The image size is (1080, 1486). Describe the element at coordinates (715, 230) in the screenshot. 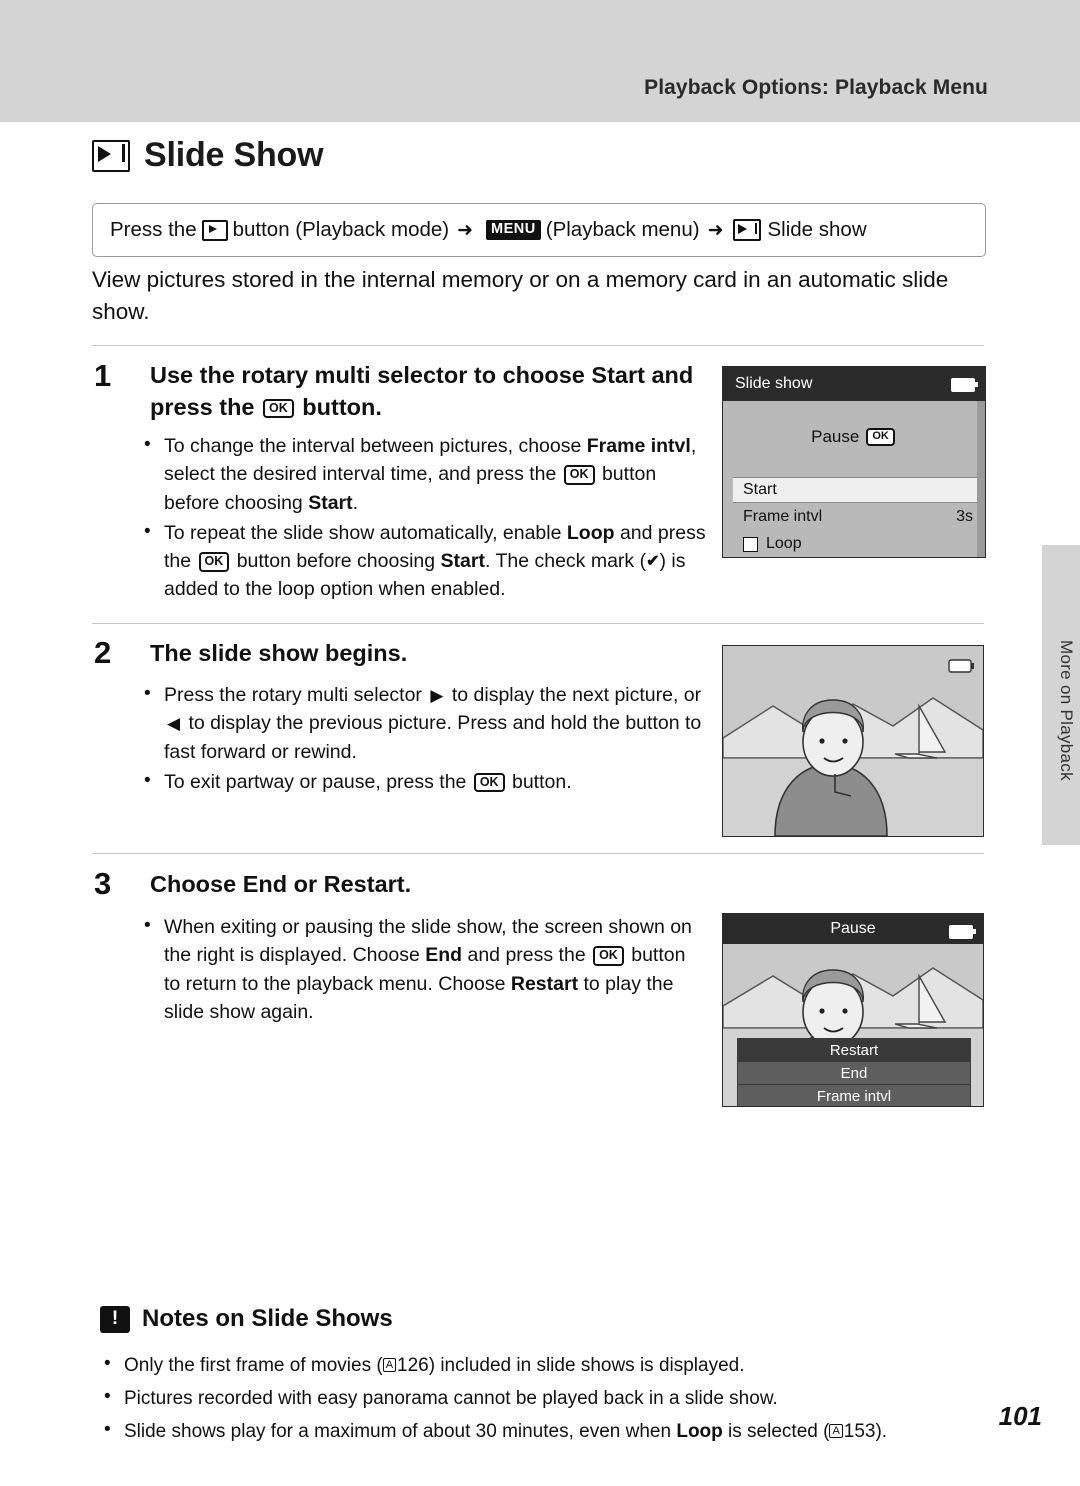

I see `arrow-right-icon-2: ➜` at that location.